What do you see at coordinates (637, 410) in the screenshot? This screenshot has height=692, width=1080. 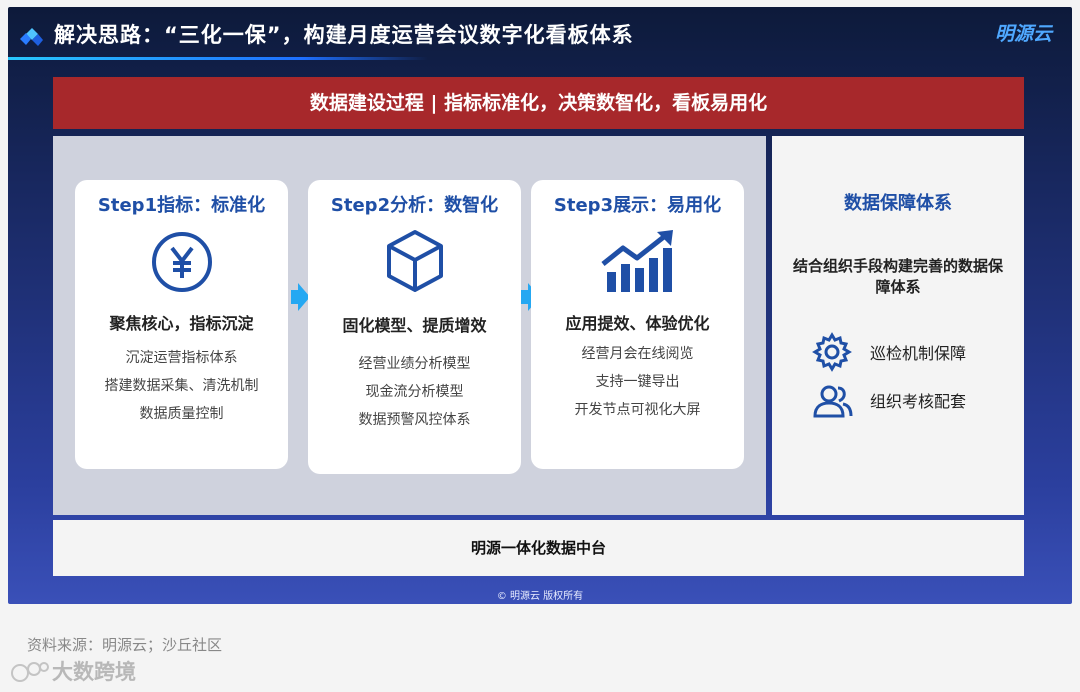 I see `step-item: 开发节点可视化大屏` at bounding box center [637, 410].